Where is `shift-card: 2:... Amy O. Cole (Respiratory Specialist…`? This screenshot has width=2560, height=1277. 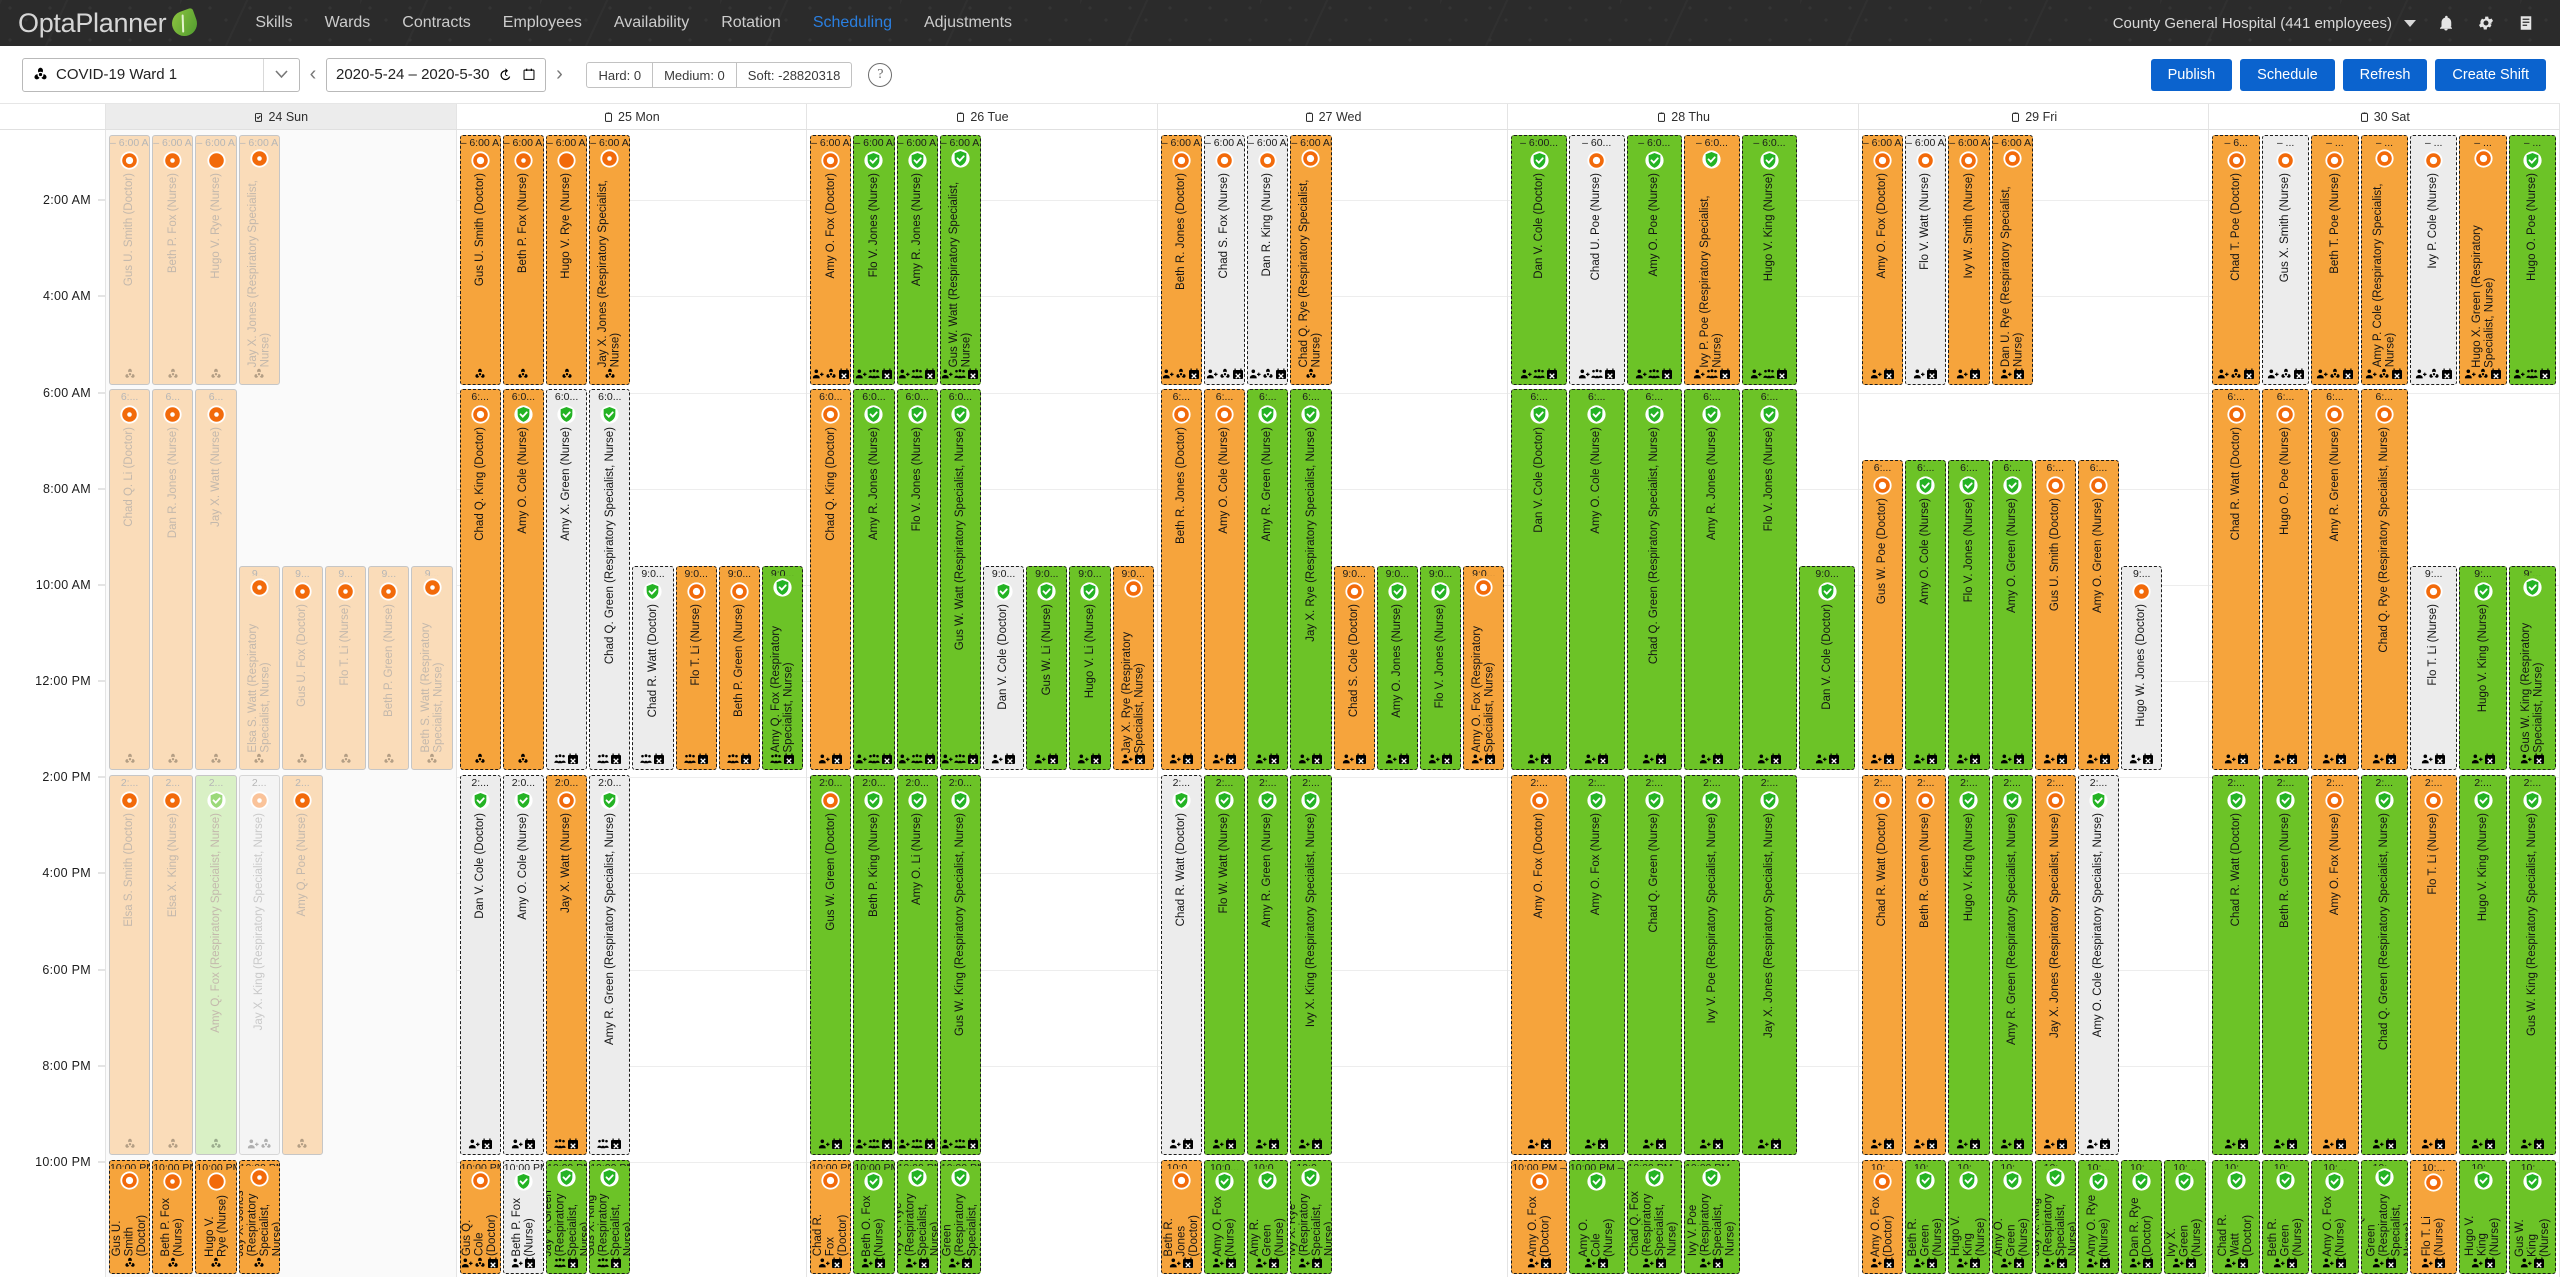
shift-card: 2:... Amy O. Cole (Respiratory Specialist… is located at coordinates (2098, 965).